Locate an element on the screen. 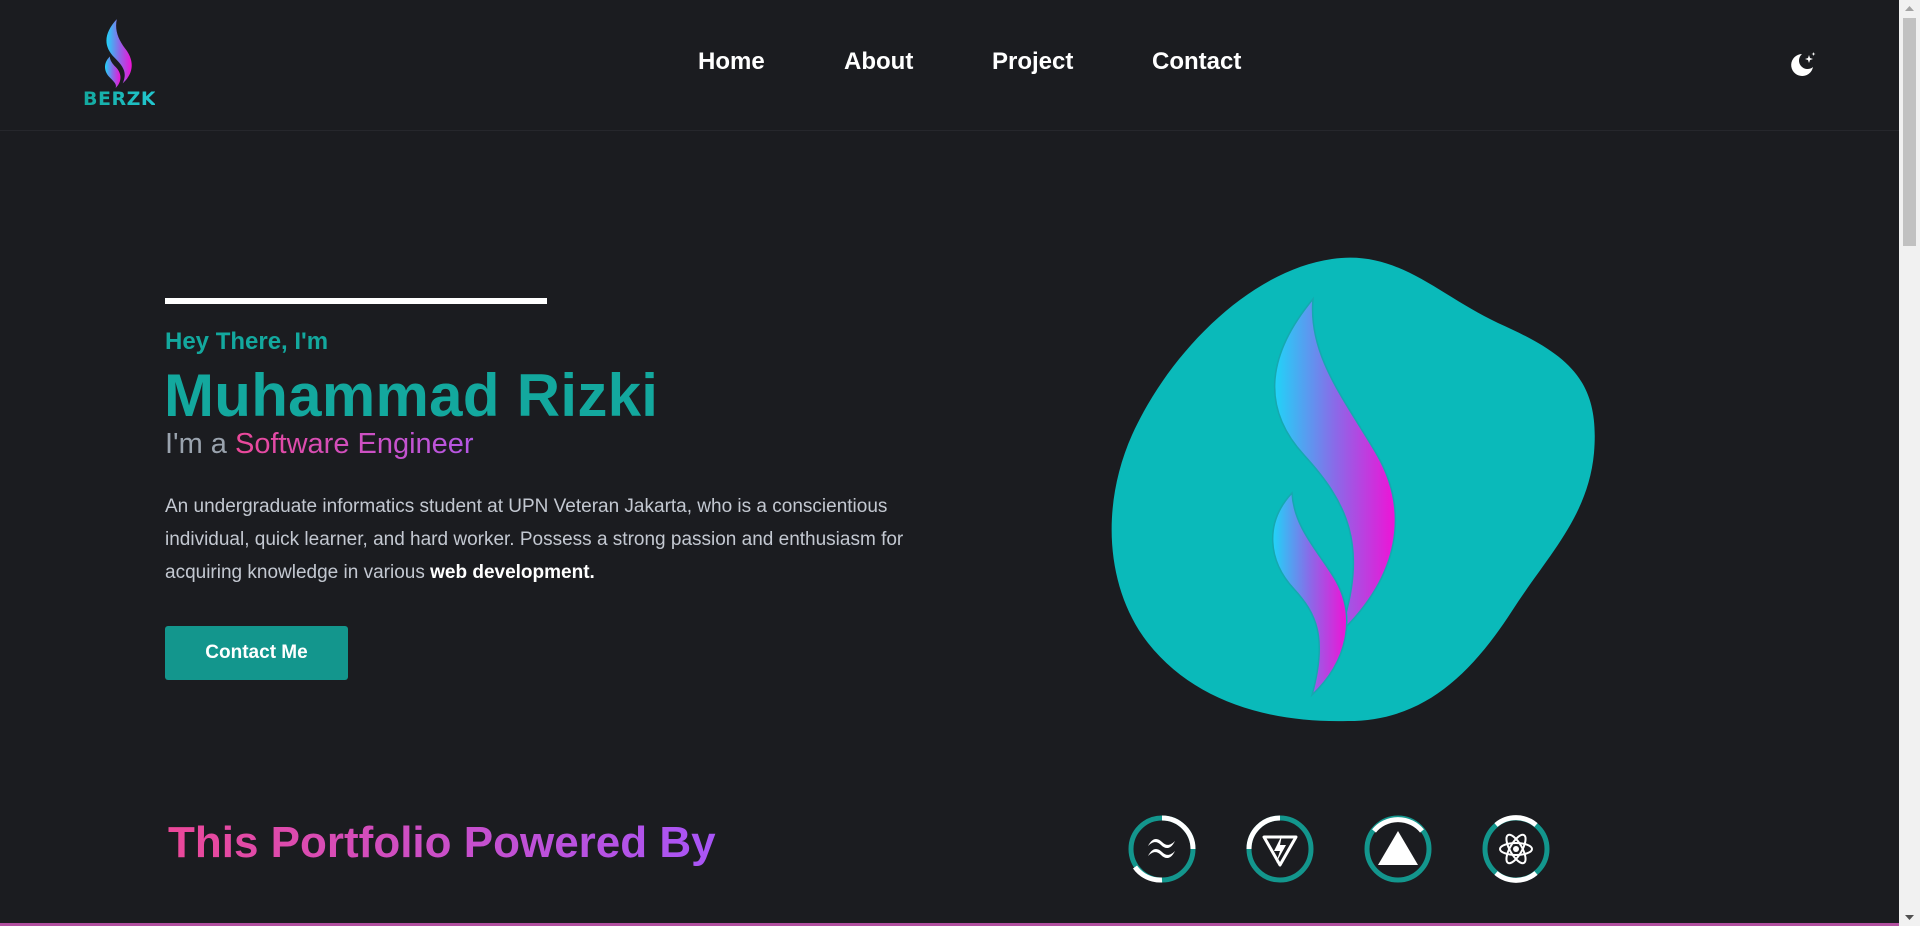 The width and height of the screenshot is (1920, 926). nav-contact: Contact is located at coordinates (1196, 62).